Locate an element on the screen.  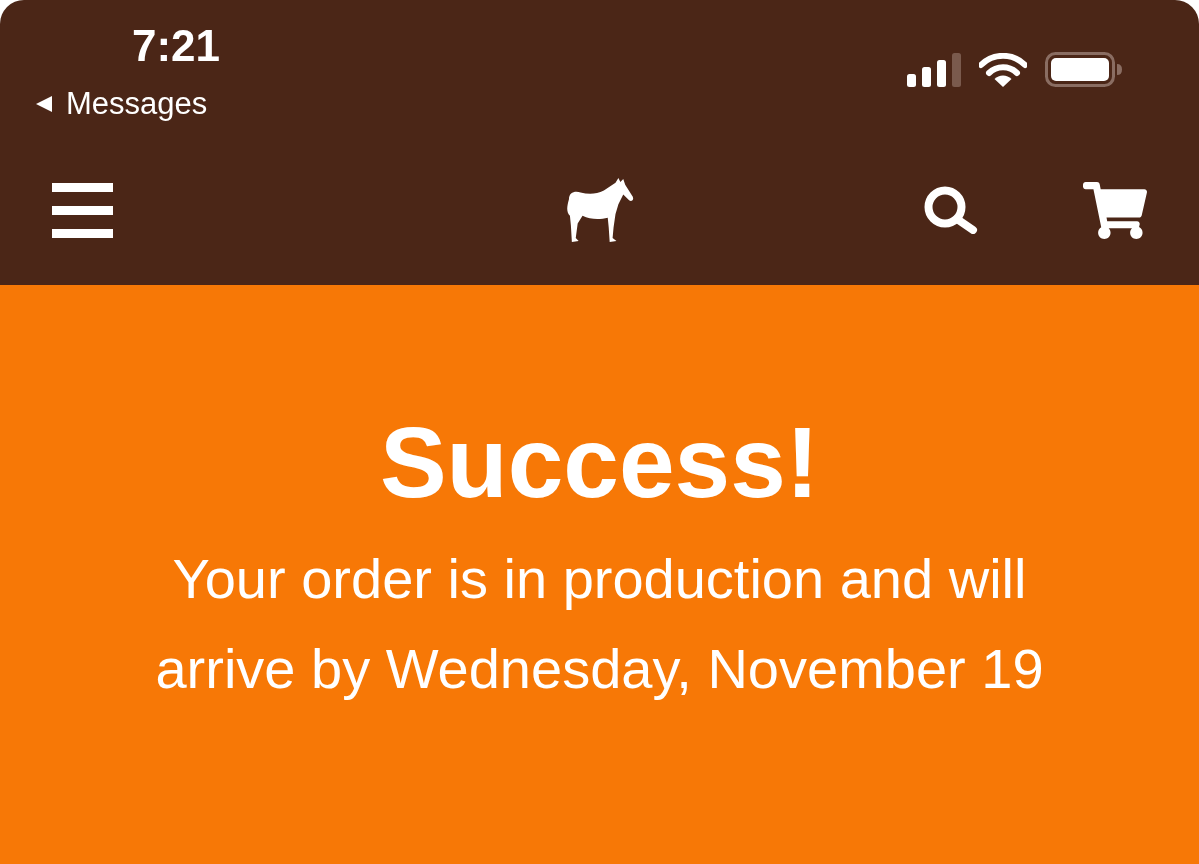
battery-icon is located at coordinates (1083, 69).